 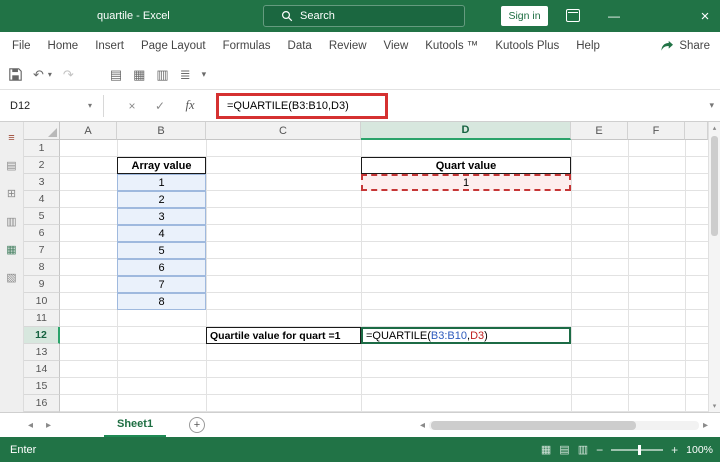 I want to click on horizontal-scrollbar: ◂ ▸, so click(x=564, y=425).